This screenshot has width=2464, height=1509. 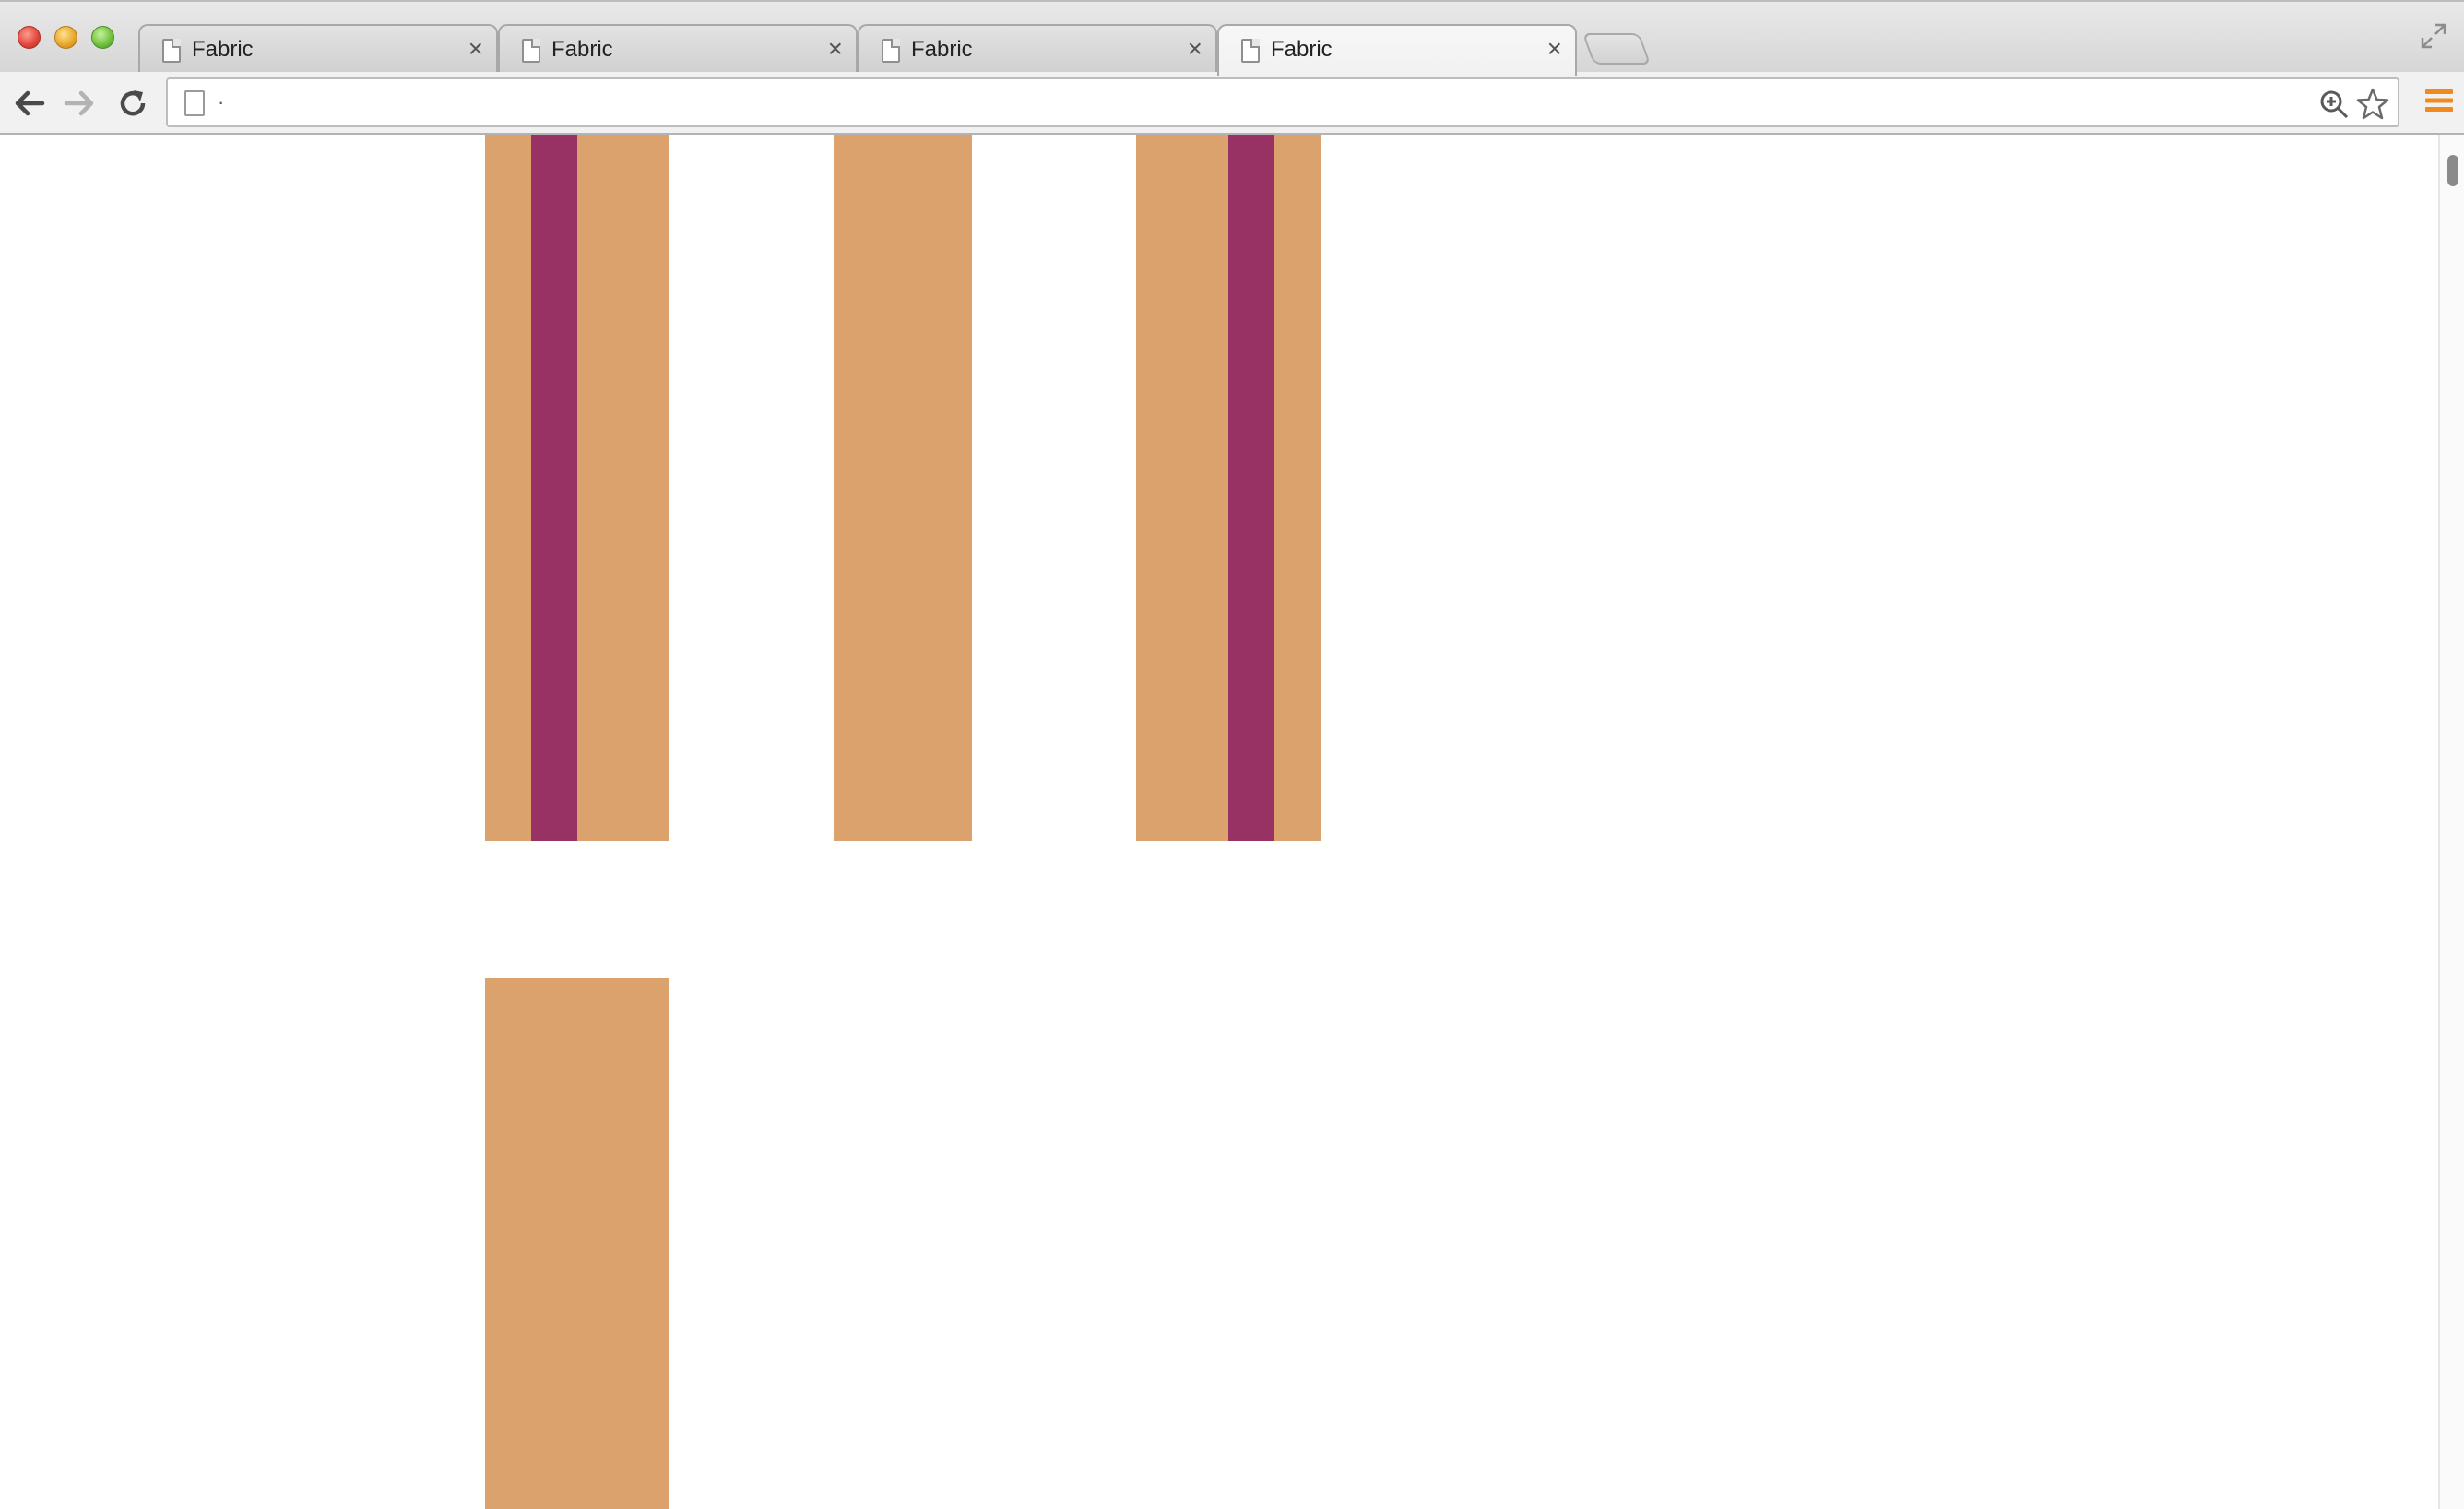 I want to click on fullscreen-icon, so click(x=2434, y=36).